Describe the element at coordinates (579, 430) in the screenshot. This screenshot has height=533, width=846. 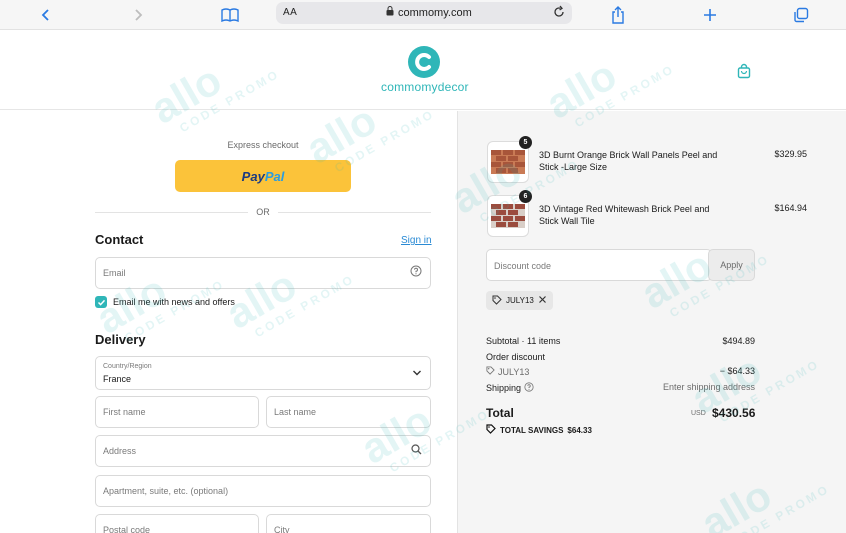
I see `savings-value: $64.33` at that location.